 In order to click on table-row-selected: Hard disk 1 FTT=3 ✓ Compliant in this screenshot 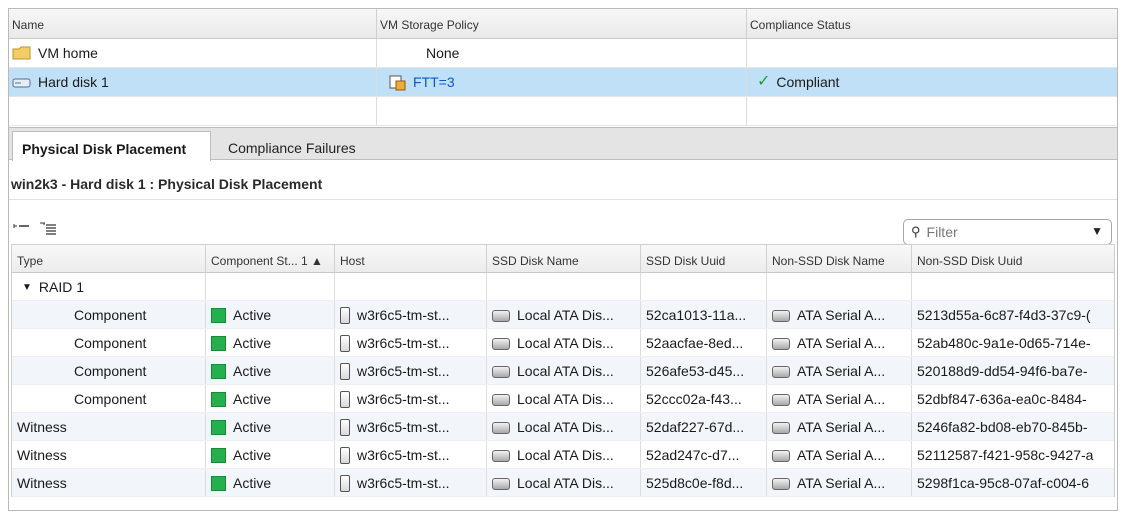, I will do `click(563, 82)`.